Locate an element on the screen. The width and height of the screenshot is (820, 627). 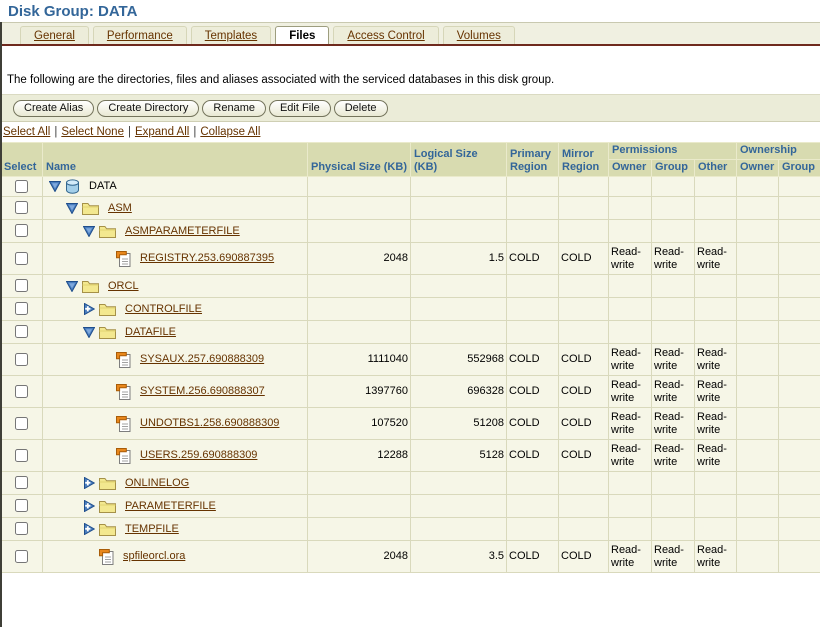
directory-link: ASM is located at coordinates (120, 208).